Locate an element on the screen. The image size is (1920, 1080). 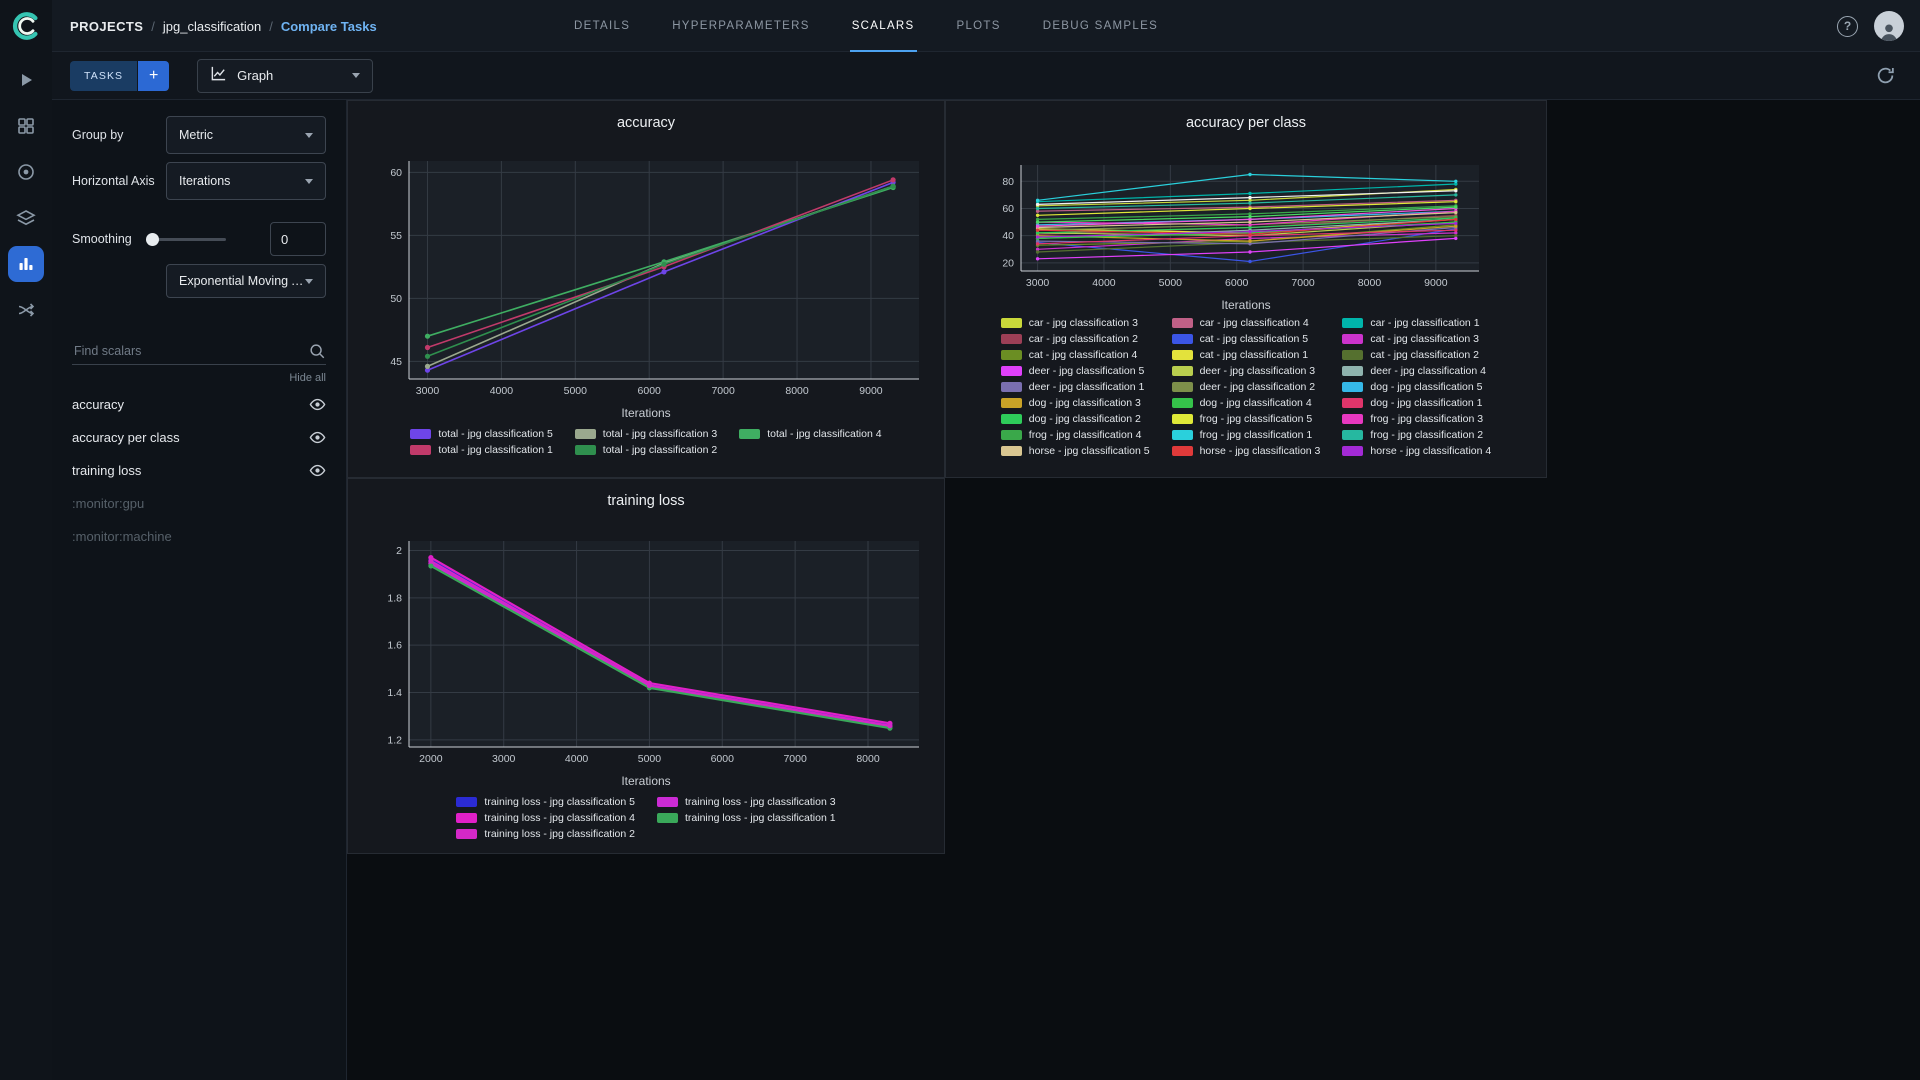
user-avatar is located at coordinates (1889, 26).